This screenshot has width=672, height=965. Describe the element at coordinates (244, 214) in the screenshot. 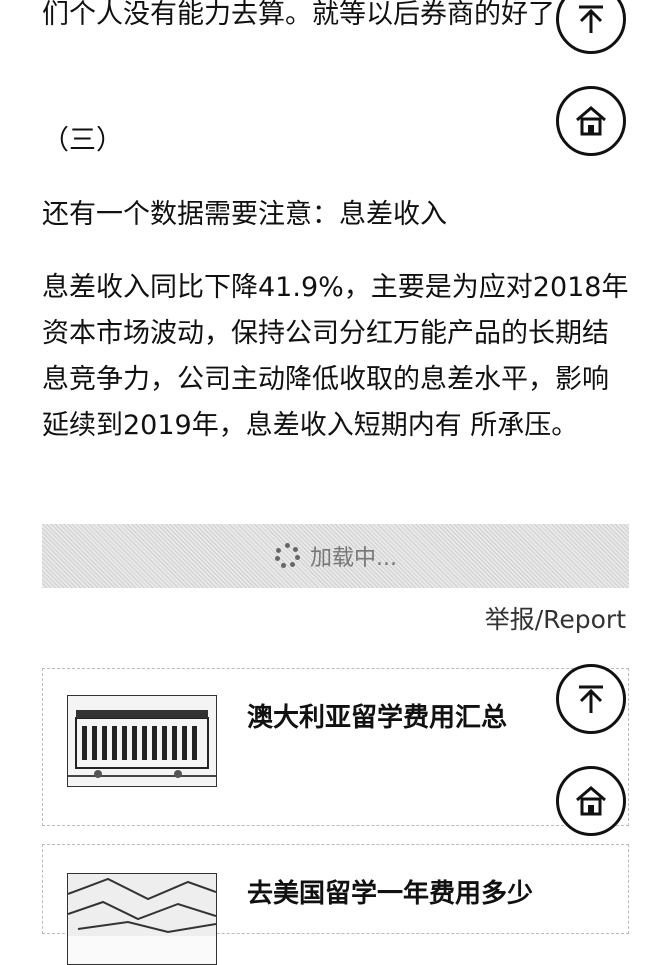

I see `article-paragraph: 还有一个数据需要注意：息差收入` at that location.